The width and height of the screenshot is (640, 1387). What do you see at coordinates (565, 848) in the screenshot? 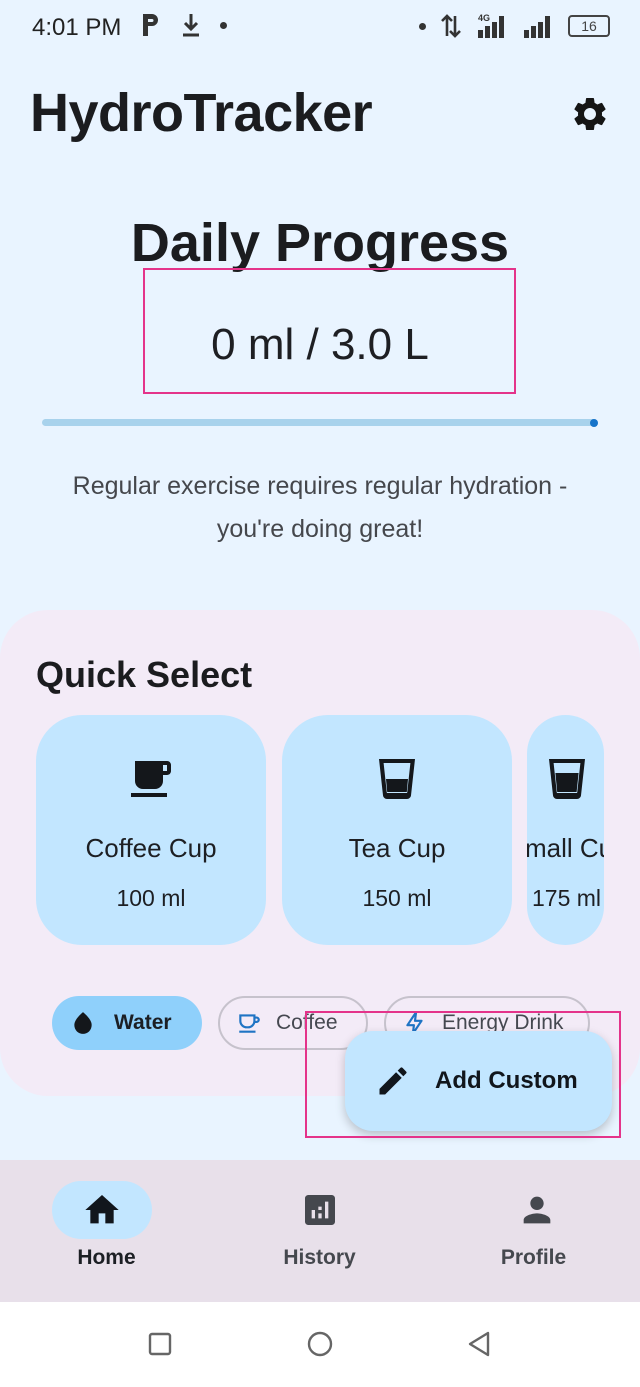
I see `quick-card-name: mall Cu` at bounding box center [565, 848].